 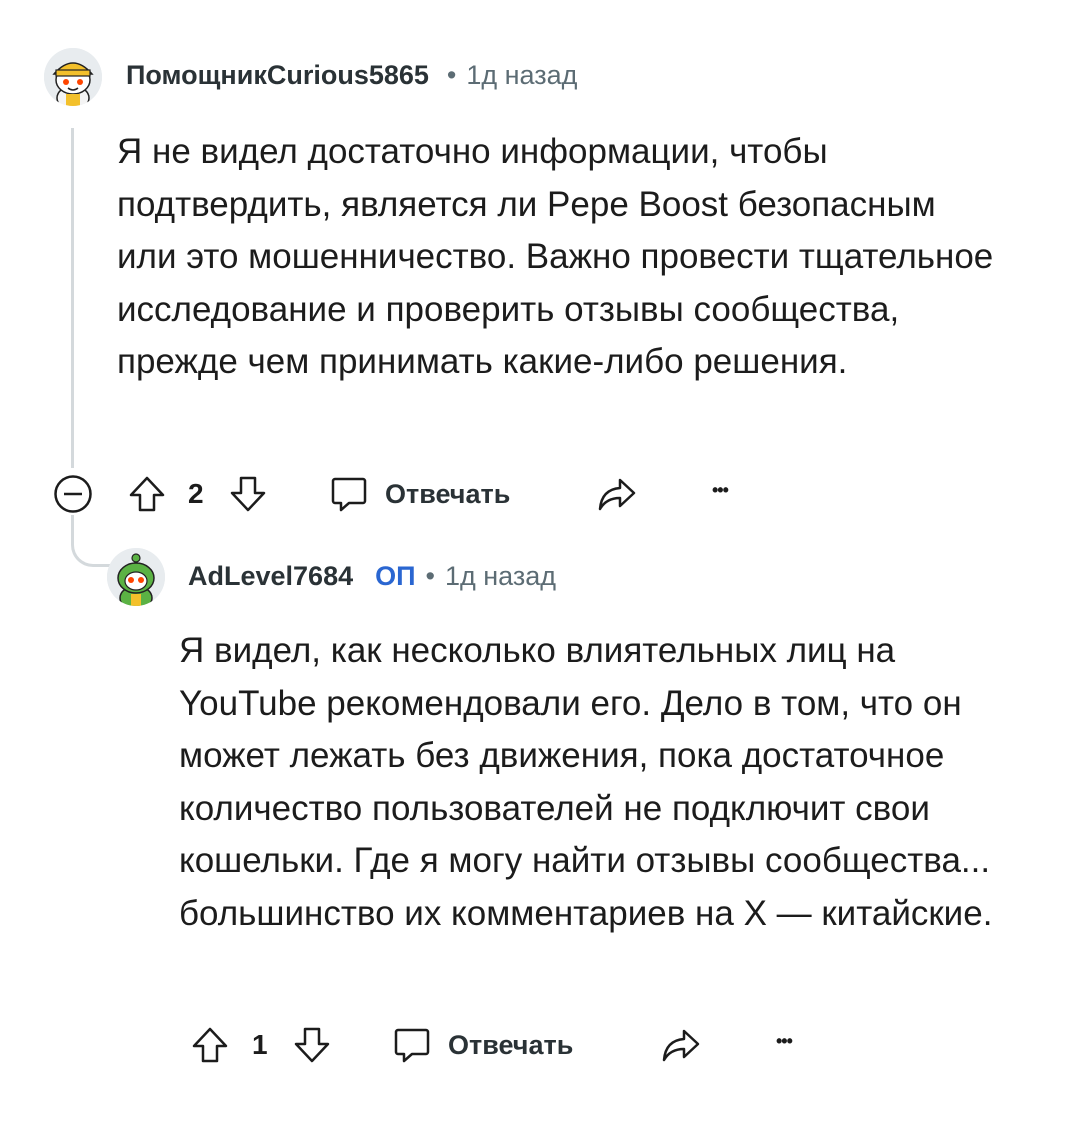 I want to click on vote-count: 1, so click(x=260, y=1044).